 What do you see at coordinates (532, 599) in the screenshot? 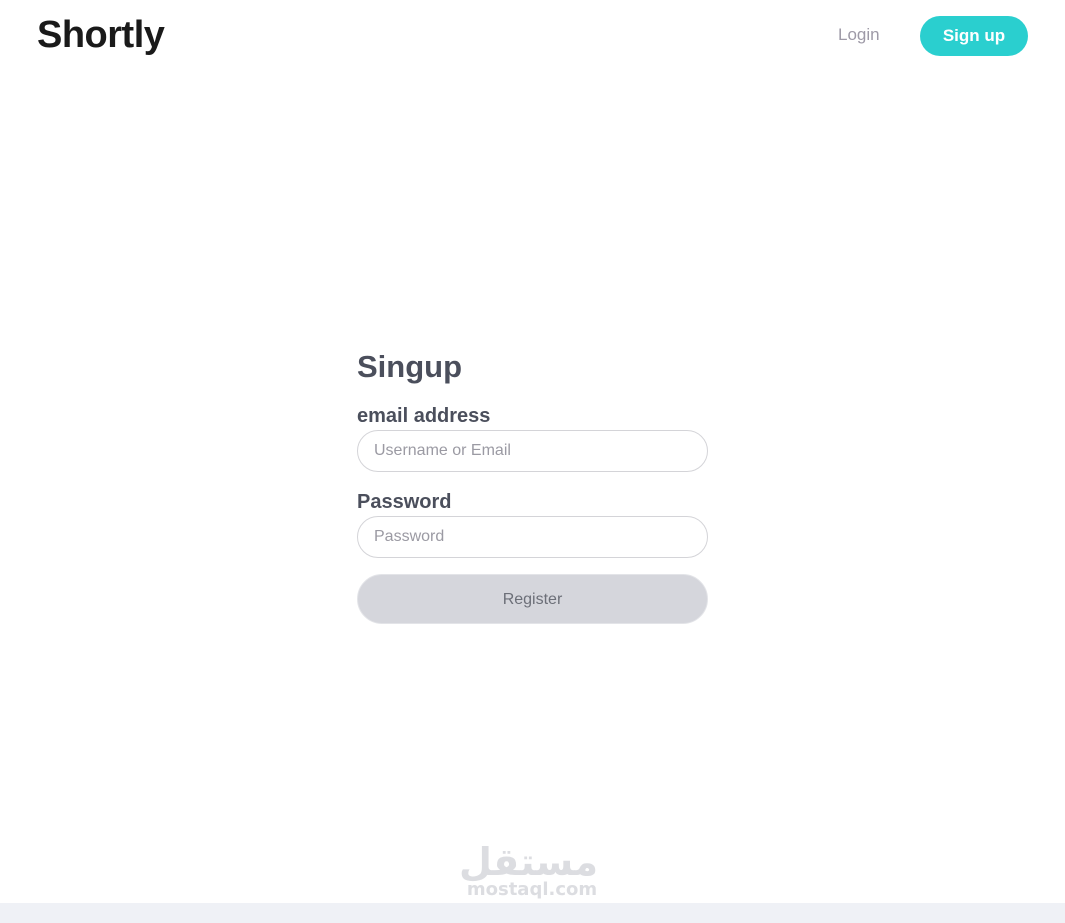
I see `register-button: Register` at bounding box center [532, 599].